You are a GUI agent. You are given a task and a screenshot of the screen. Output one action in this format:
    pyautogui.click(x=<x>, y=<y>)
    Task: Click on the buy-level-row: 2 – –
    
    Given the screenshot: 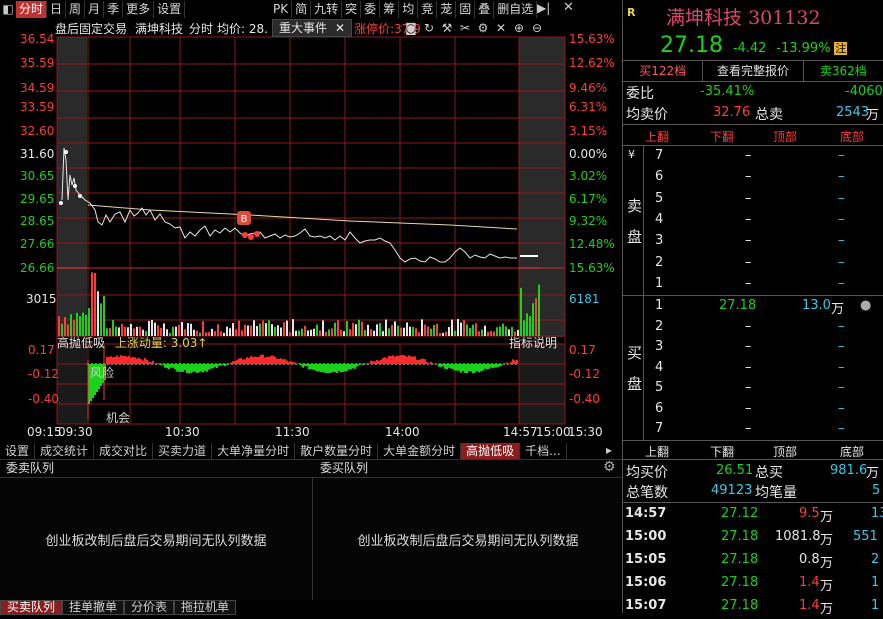 What is the action you would take?
    pyautogui.click(x=764, y=329)
    